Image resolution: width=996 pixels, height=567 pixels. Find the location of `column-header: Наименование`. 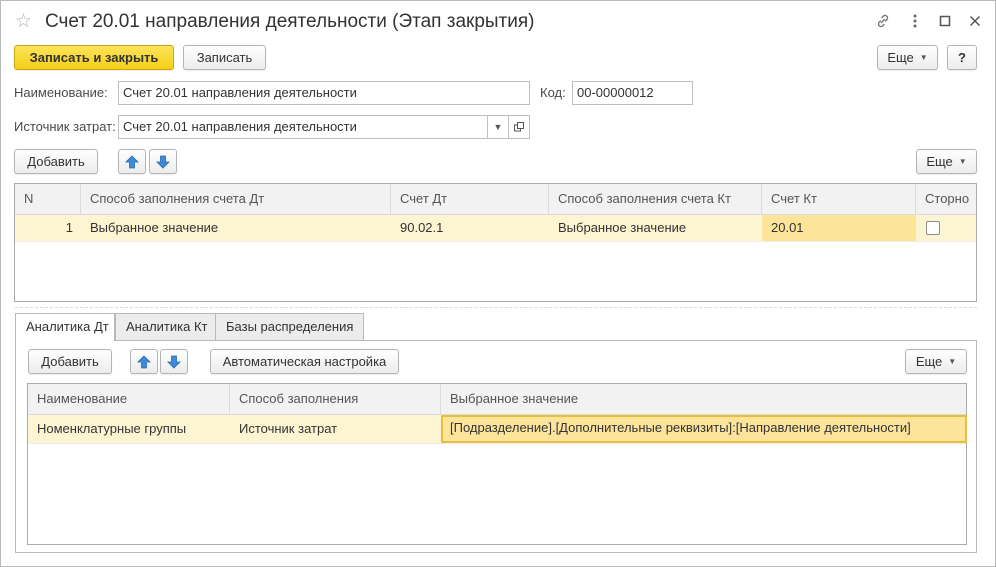

column-header: Наименование is located at coordinates (129, 399).